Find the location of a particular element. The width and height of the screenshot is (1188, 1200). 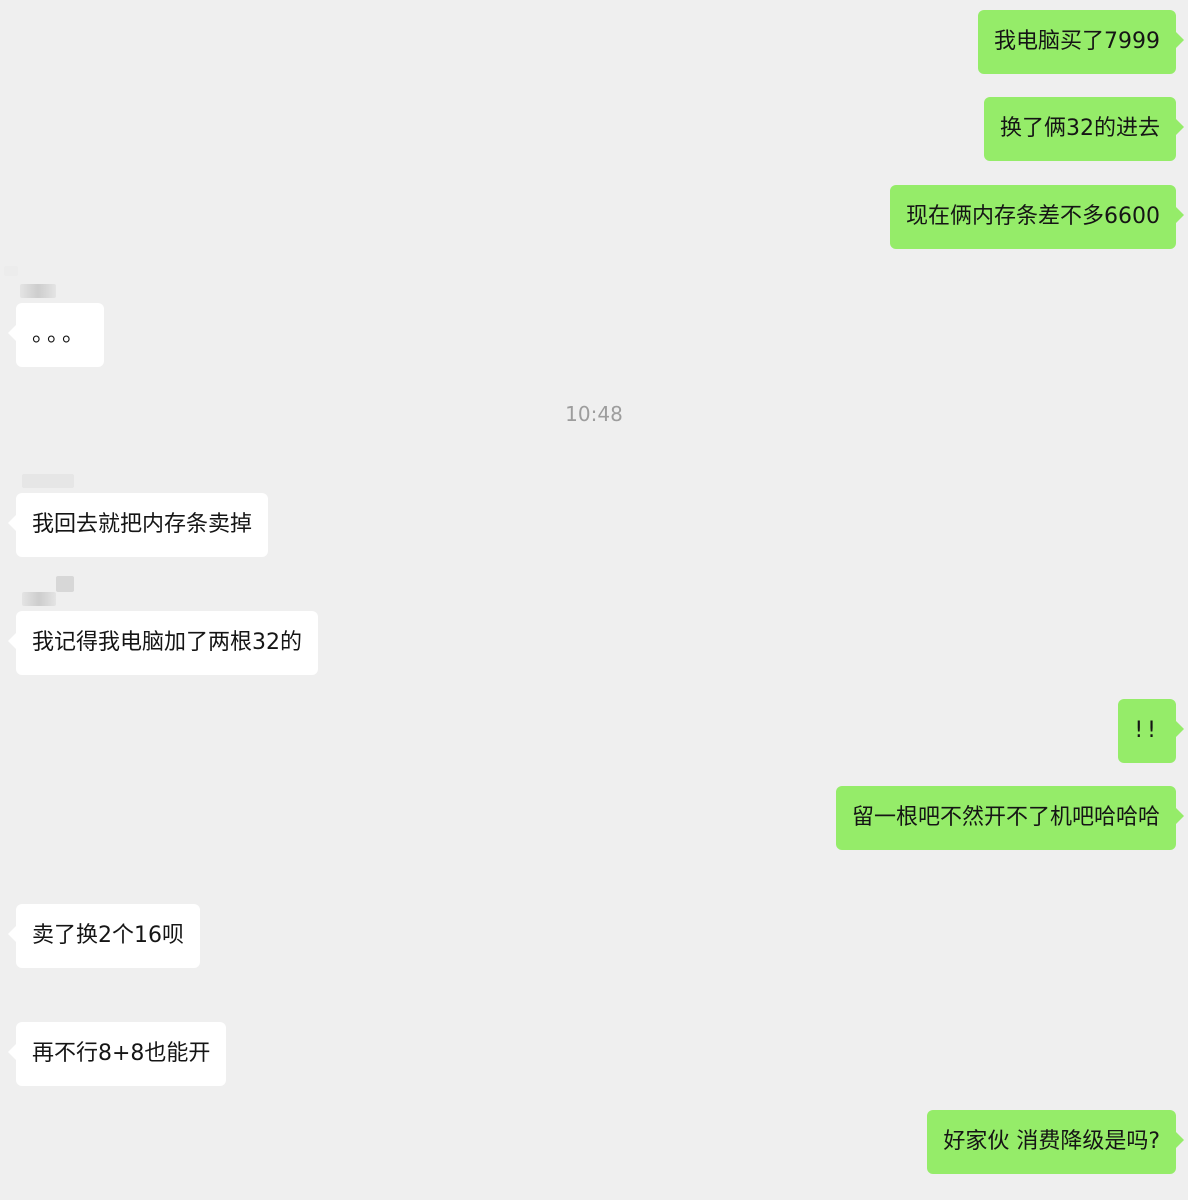

message-bubble-incoming: 我记得我电脑加了两根32的 is located at coordinates (163, 643).